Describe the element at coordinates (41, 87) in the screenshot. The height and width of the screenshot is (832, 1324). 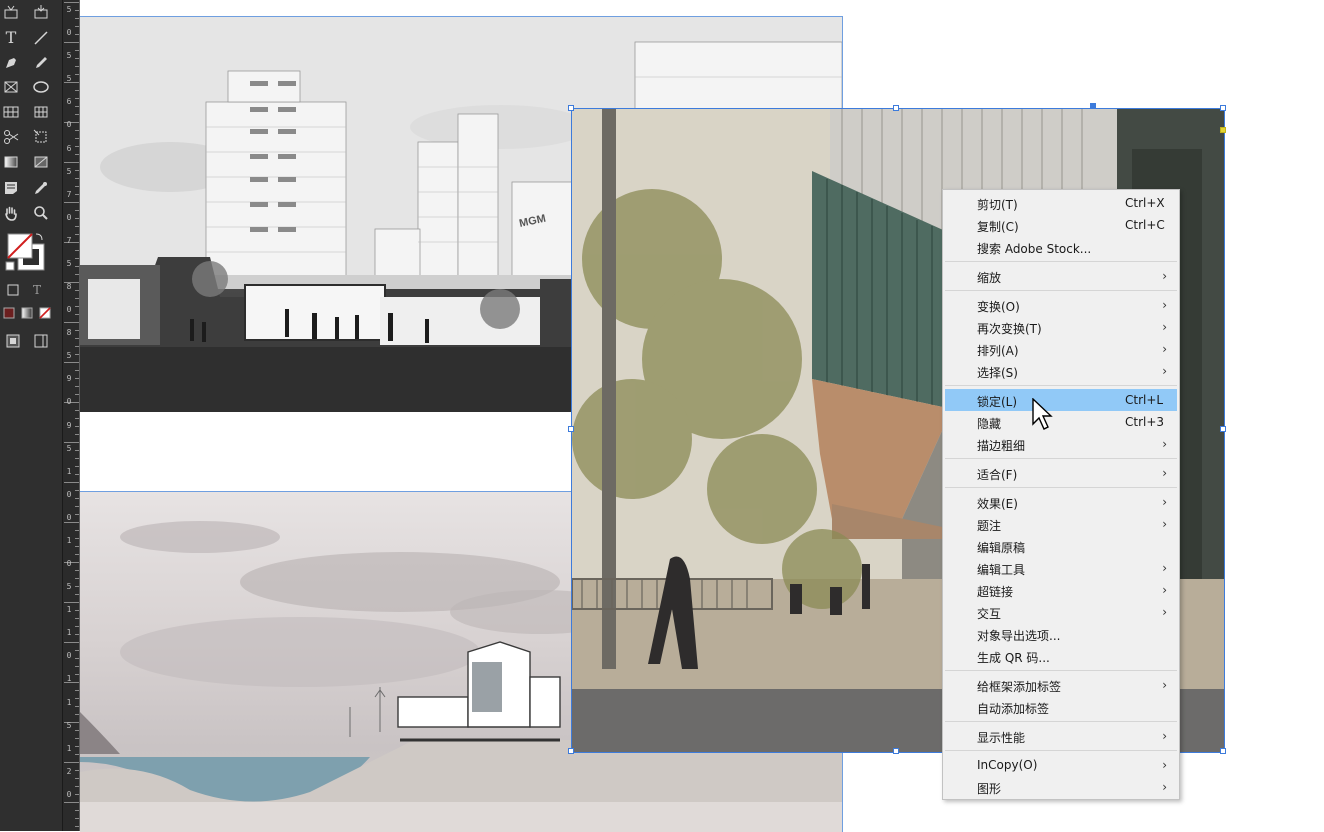
I see `ellipse-tool-icon` at that location.